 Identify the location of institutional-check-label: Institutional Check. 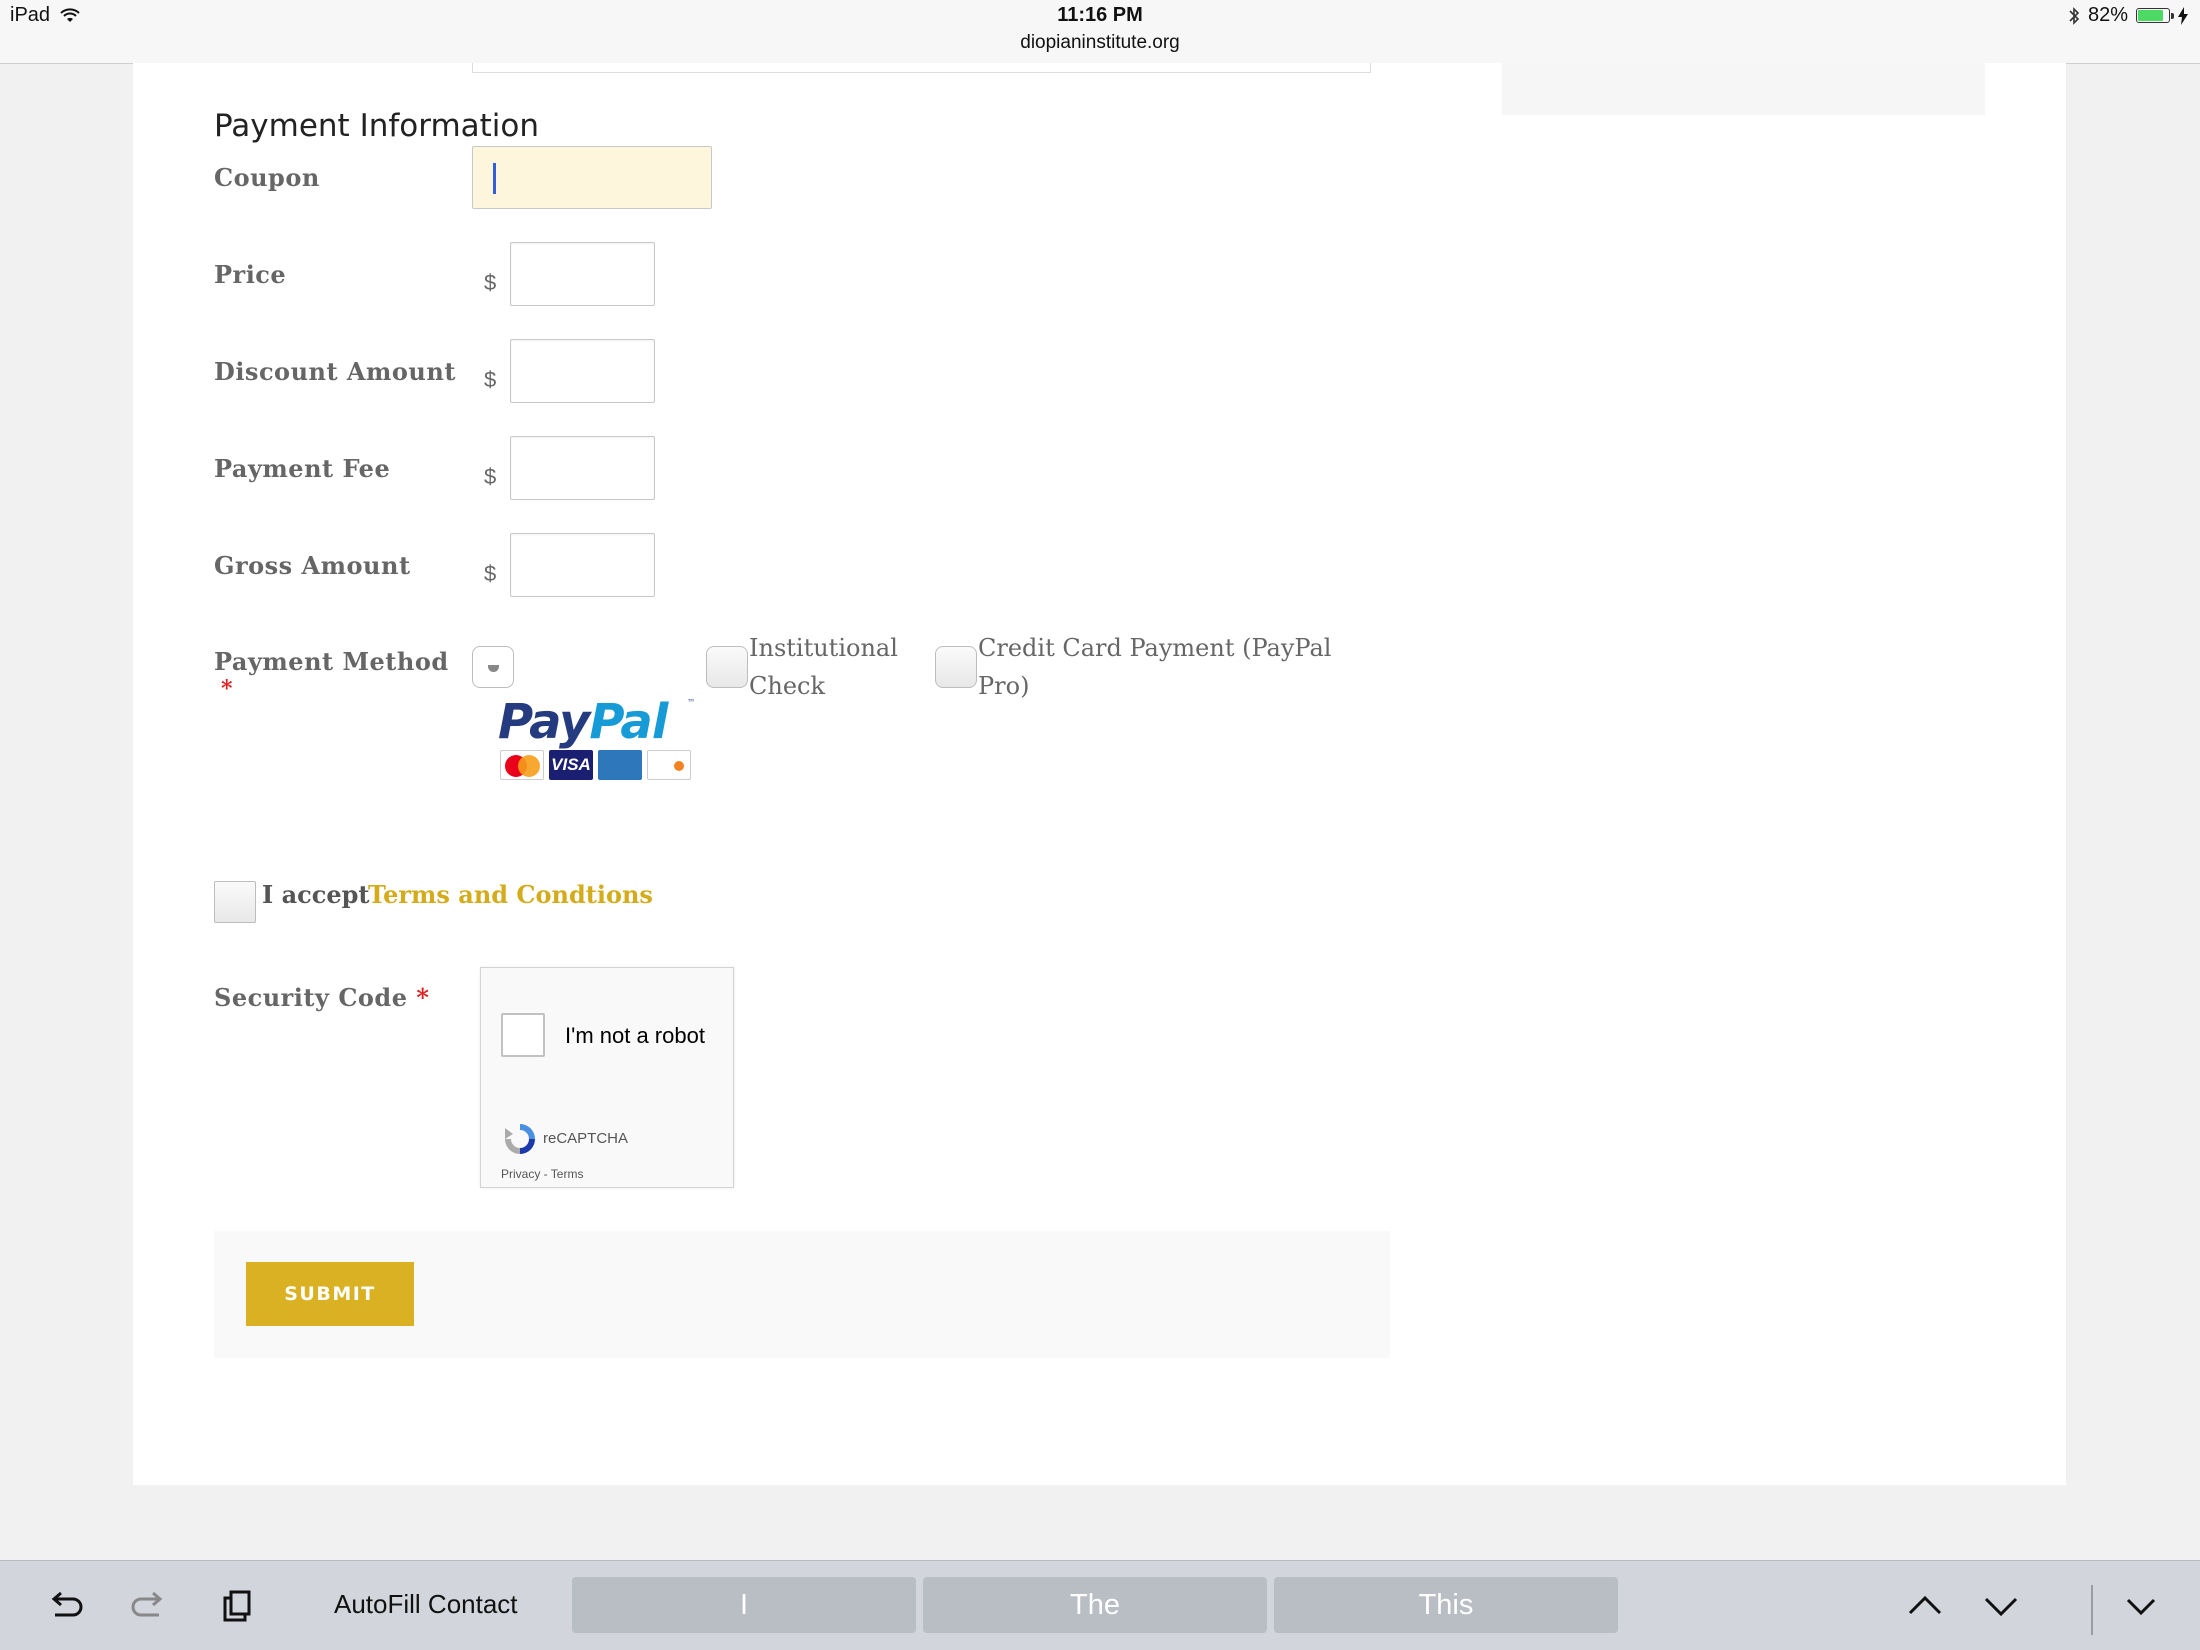
(823, 667).